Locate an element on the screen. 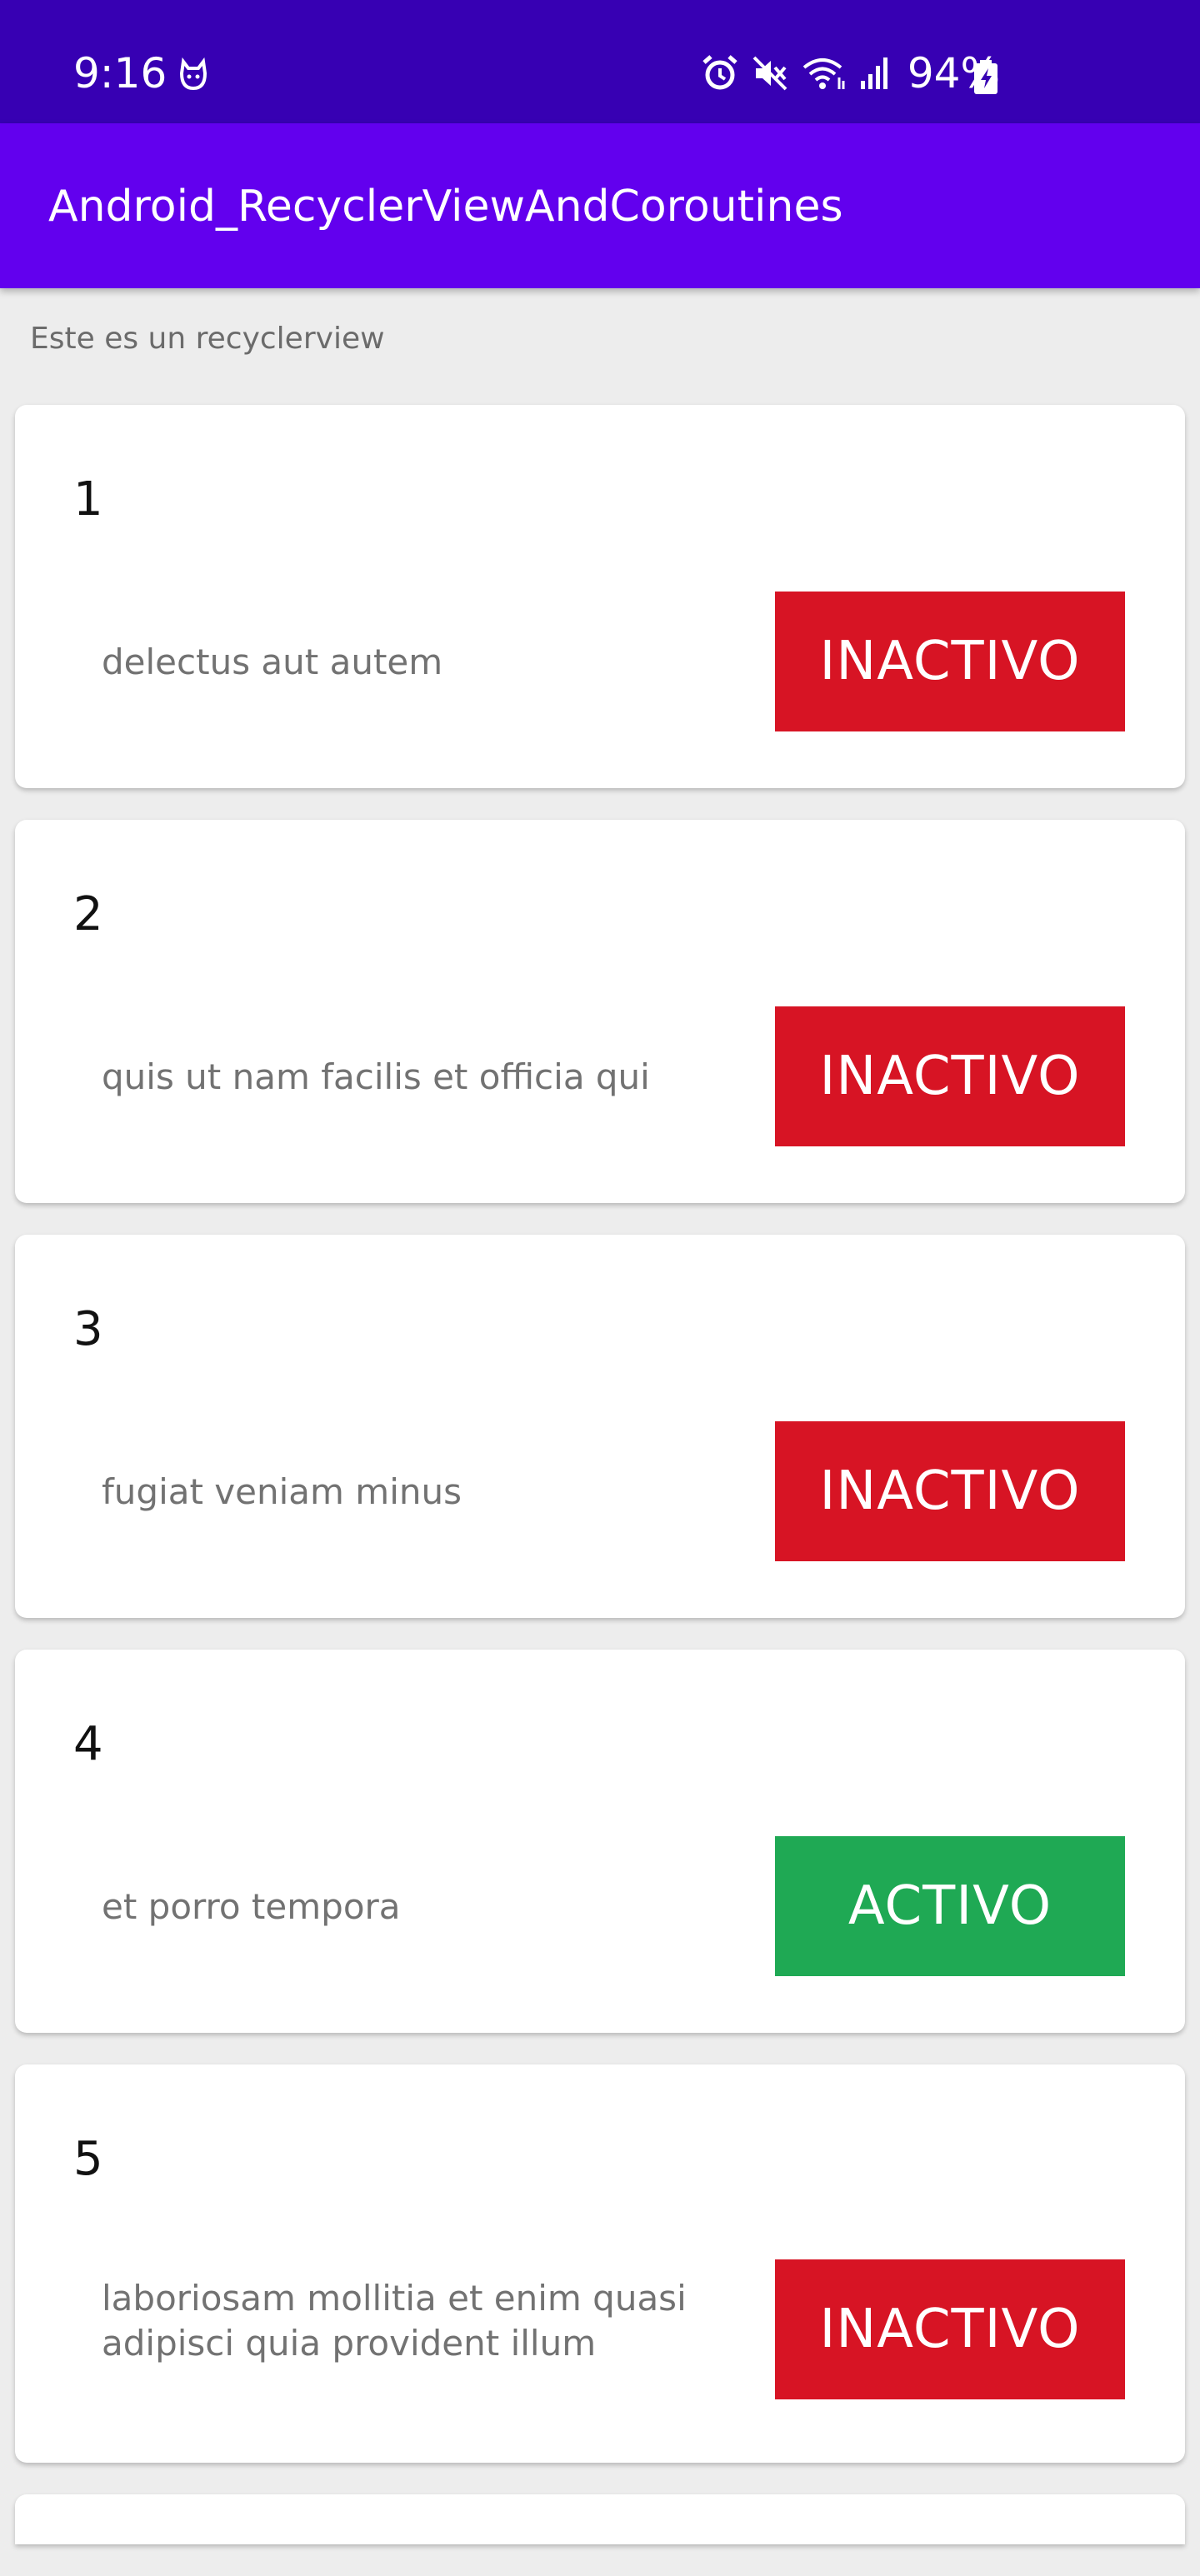 This screenshot has height=2576, width=1200. wifi-icon is located at coordinates (823, 73).